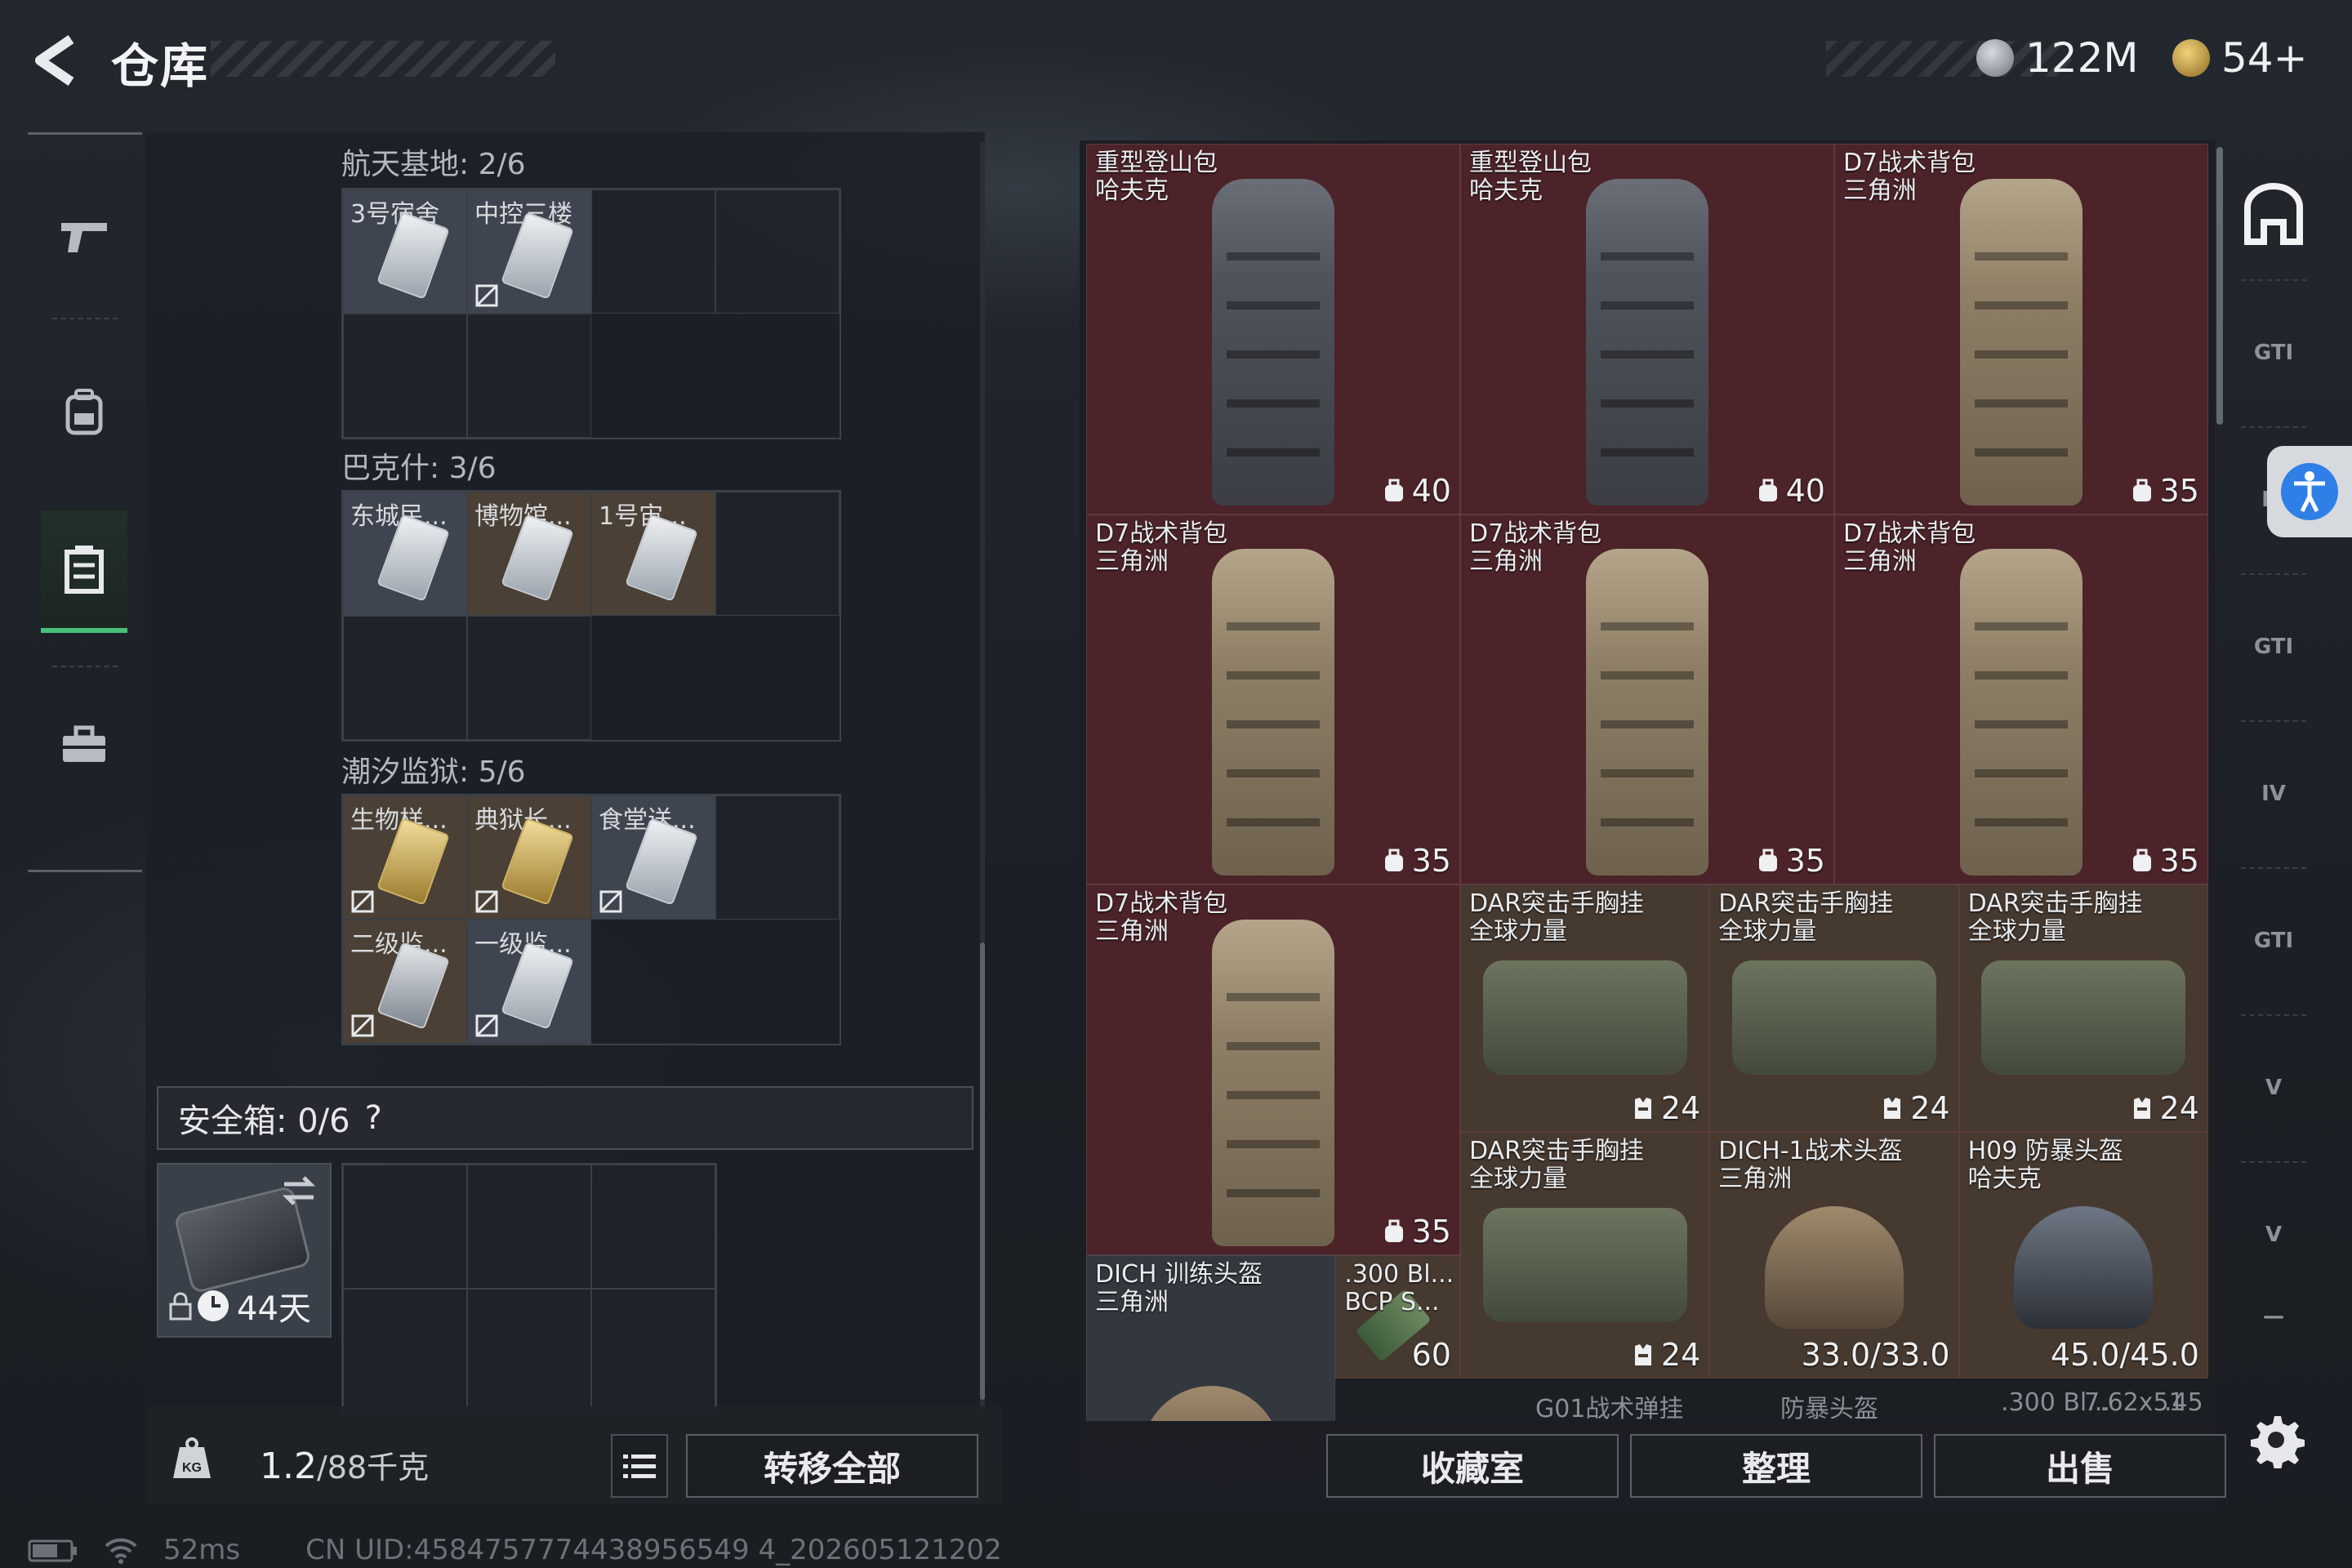 Image resolution: width=2352 pixels, height=1568 pixels. What do you see at coordinates (1535, 533) in the screenshot?
I see `item-title: D7战术背包` at bounding box center [1535, 533].